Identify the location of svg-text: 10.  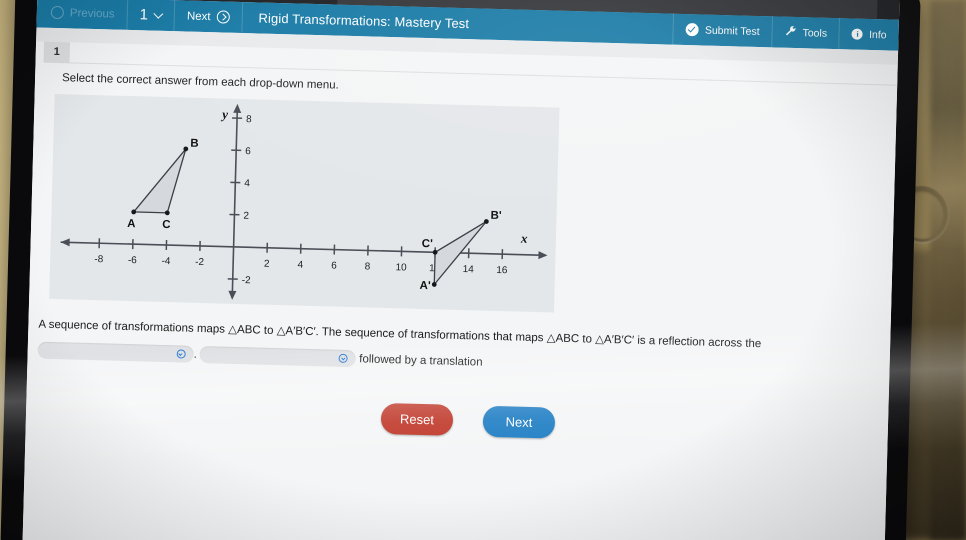
(401, 267).